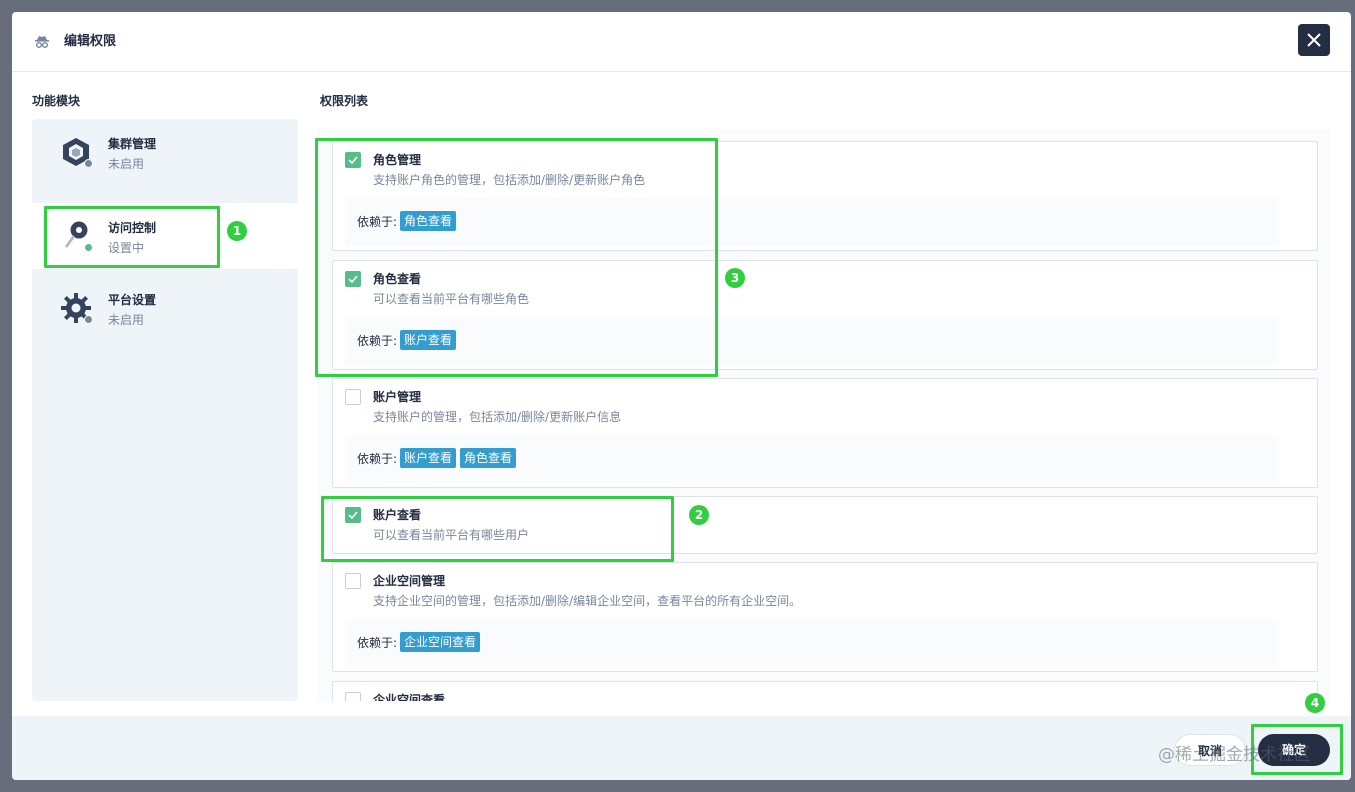  I want to click on close-icon, so click(1314, 40).